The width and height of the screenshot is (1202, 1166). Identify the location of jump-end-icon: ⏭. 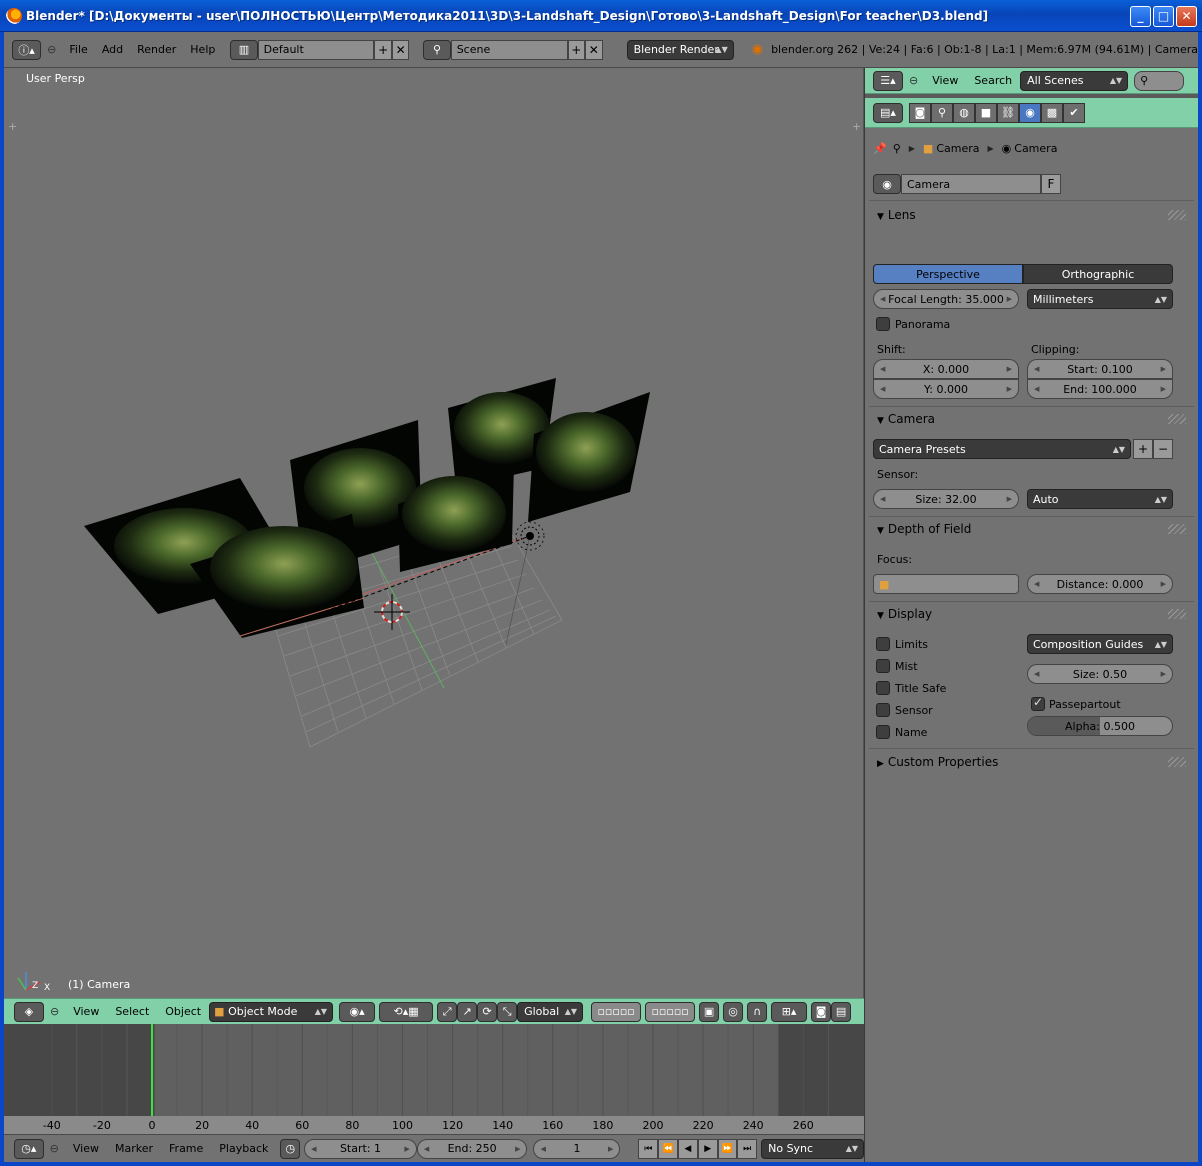
(747, 1148).